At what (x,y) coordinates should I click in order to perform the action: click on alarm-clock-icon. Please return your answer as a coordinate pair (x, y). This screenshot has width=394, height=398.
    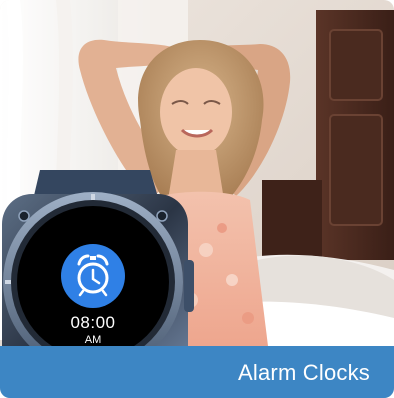
    Looking at the image, I should click on (93, 276).